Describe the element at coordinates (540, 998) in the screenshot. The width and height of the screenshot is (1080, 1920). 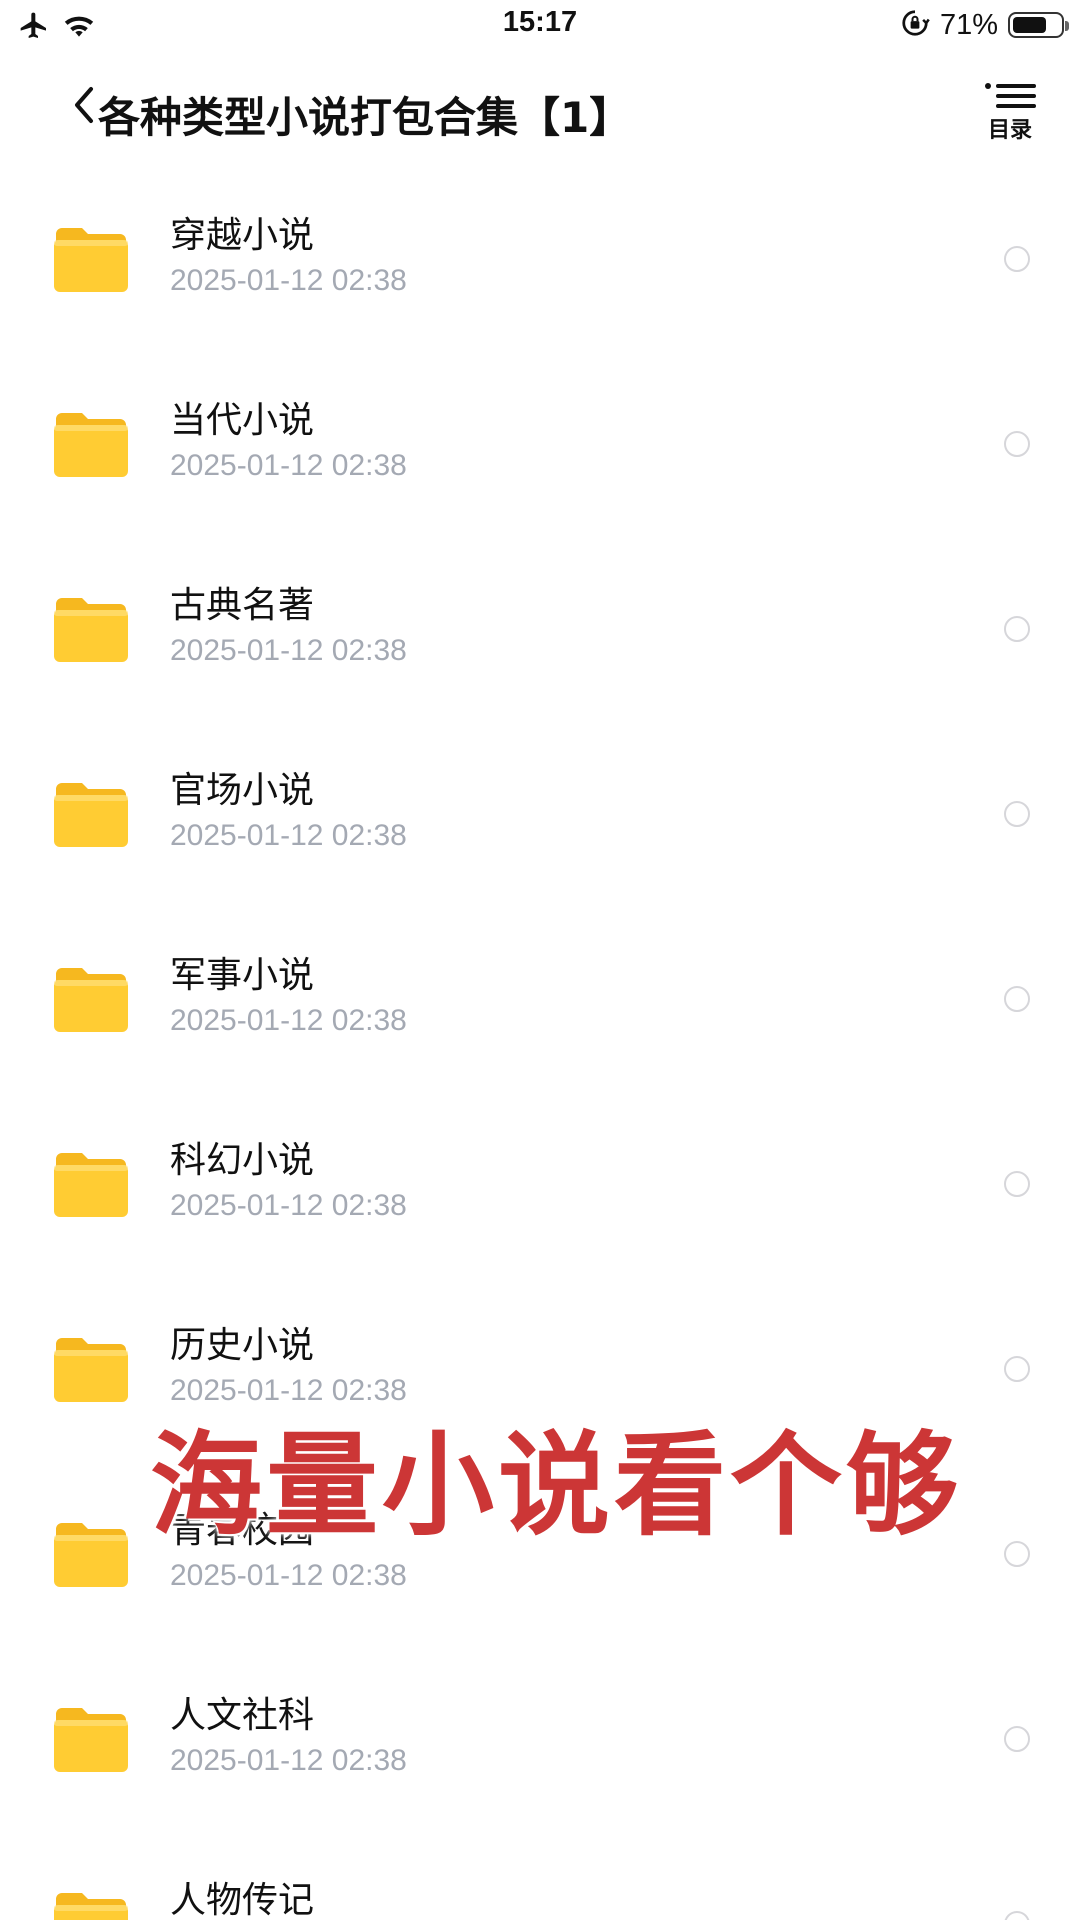
I see `file-list-item: 军事小说 2025-01-12 02:38` at that location.